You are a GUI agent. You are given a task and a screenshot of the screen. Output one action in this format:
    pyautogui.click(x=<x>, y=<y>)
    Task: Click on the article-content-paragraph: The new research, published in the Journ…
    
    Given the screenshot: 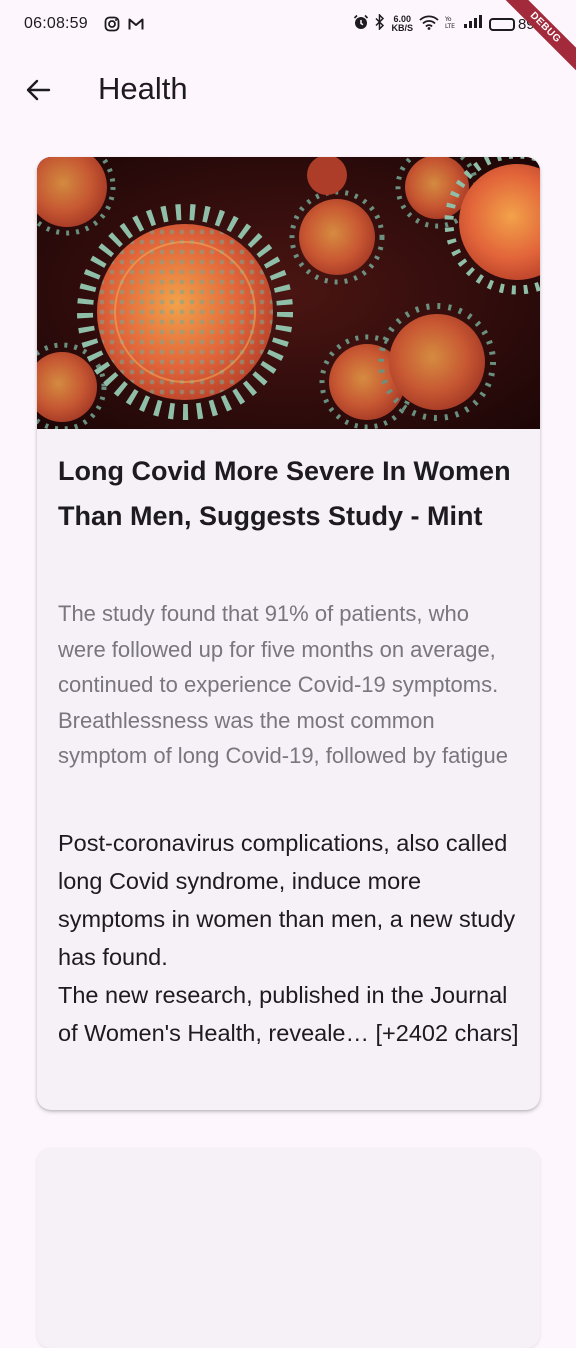 What is the action you would take?
    pyautogui.click(x=288, y=1014)
    